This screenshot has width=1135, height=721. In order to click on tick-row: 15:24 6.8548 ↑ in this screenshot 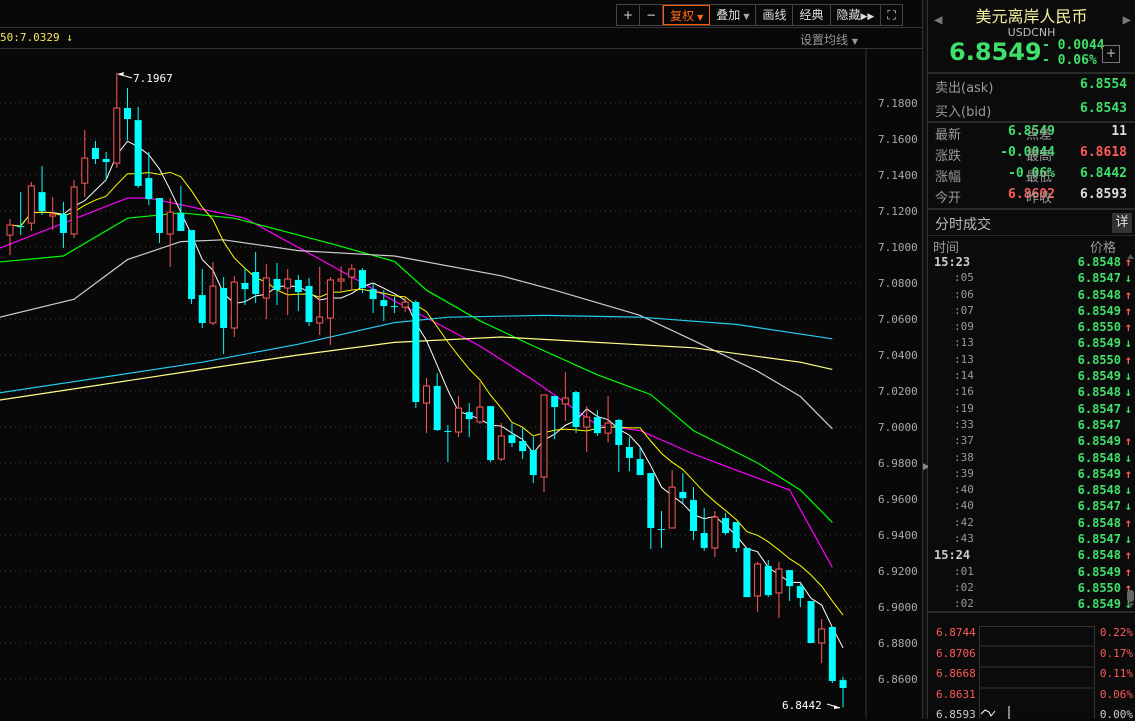, I will do `click(1031, 555)`.